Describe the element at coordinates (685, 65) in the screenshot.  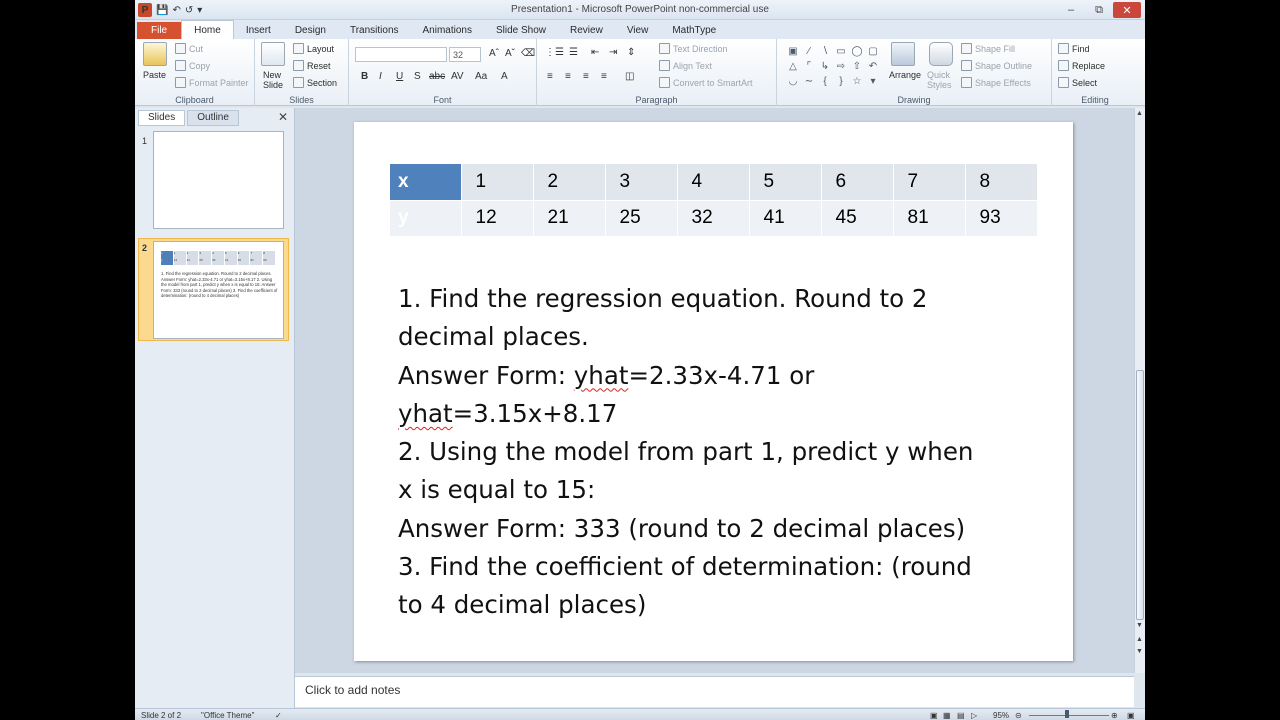
I see `align-text-button: Align Text` at that location.